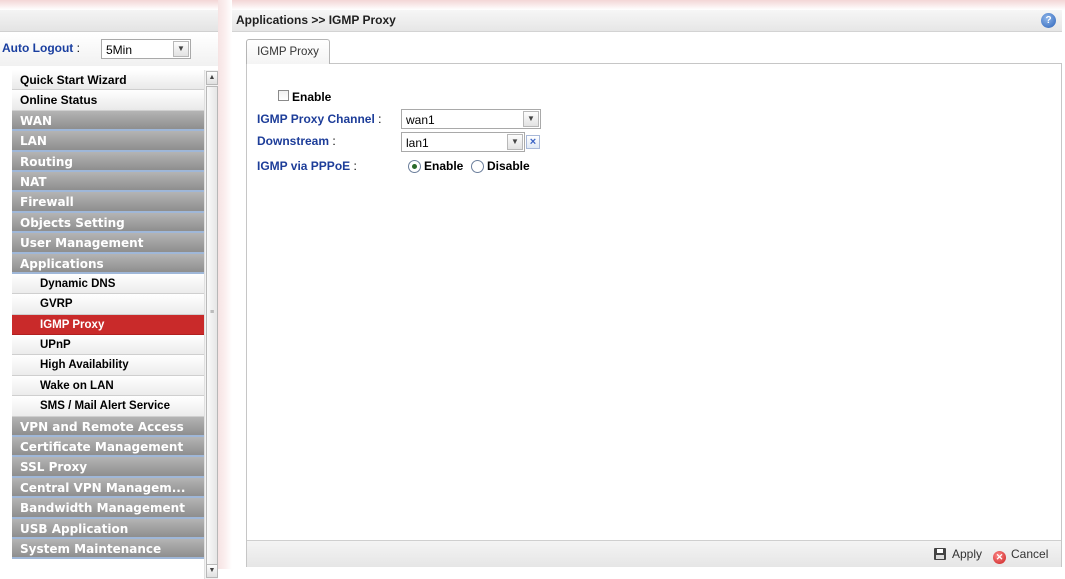 This screenshot has height=579, width=1065. Describe the element at coordinates (417, 143) in the screenshot. I see `downstream-value: lan1` at that location.